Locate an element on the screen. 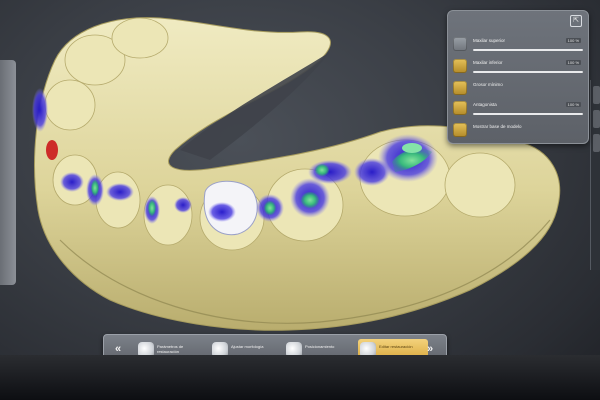 The height and width of the screenshot is (400, 600). lower-jaw-slider is located at coordinates (528, 72).